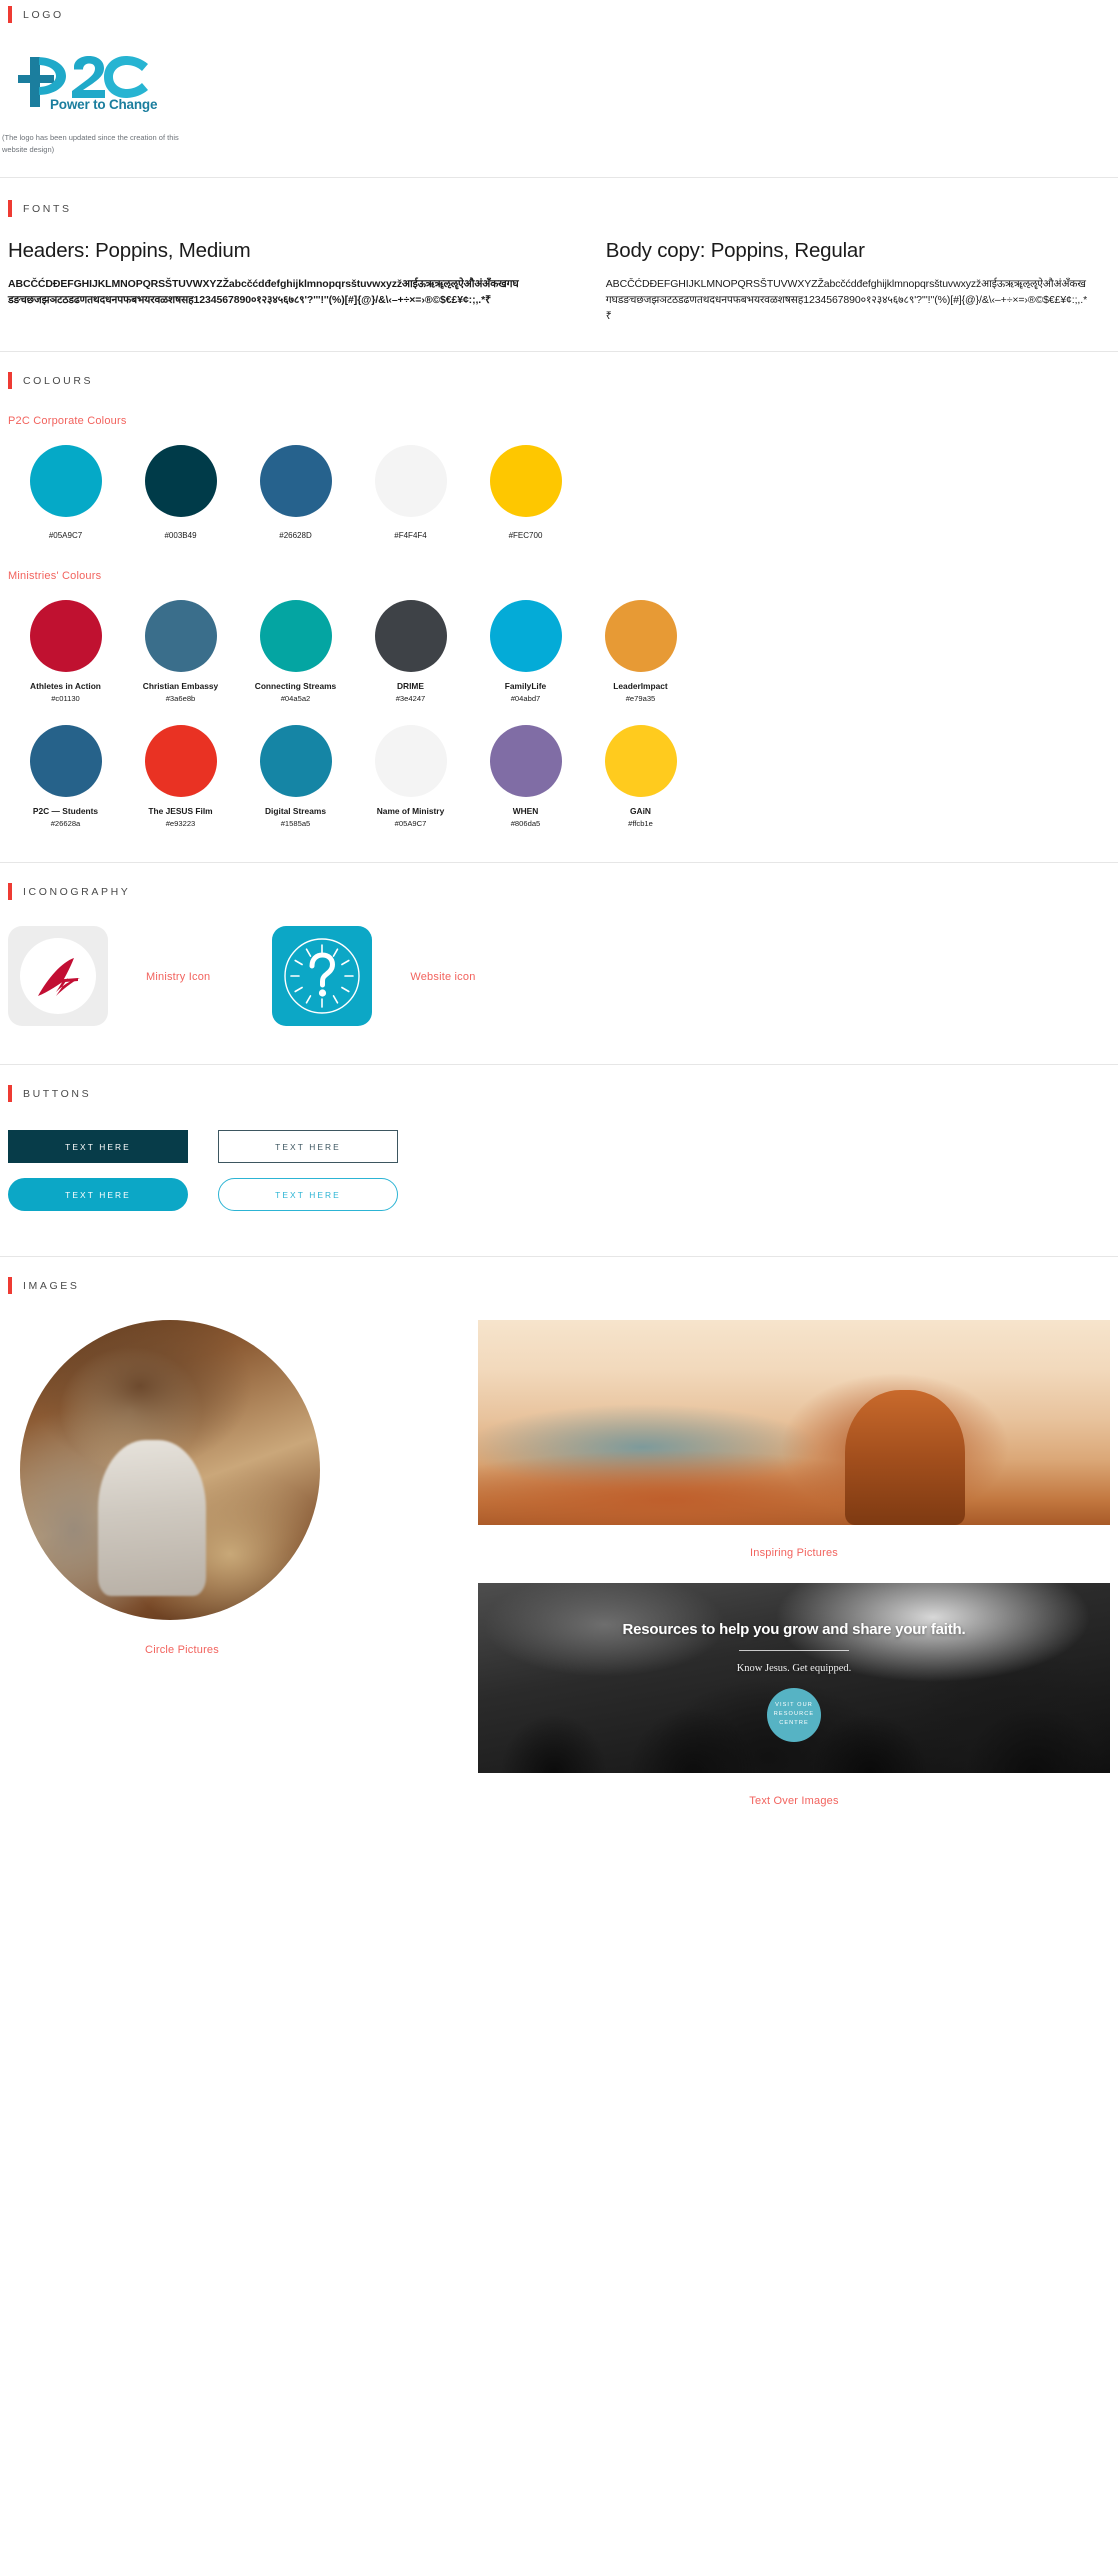 The image size is (1118, 2560). What do you see at coordinates (98, 1147) in the screenshot?
I see `solid-dark-button: TEXT HERE` at bounding box center [98, 1147].